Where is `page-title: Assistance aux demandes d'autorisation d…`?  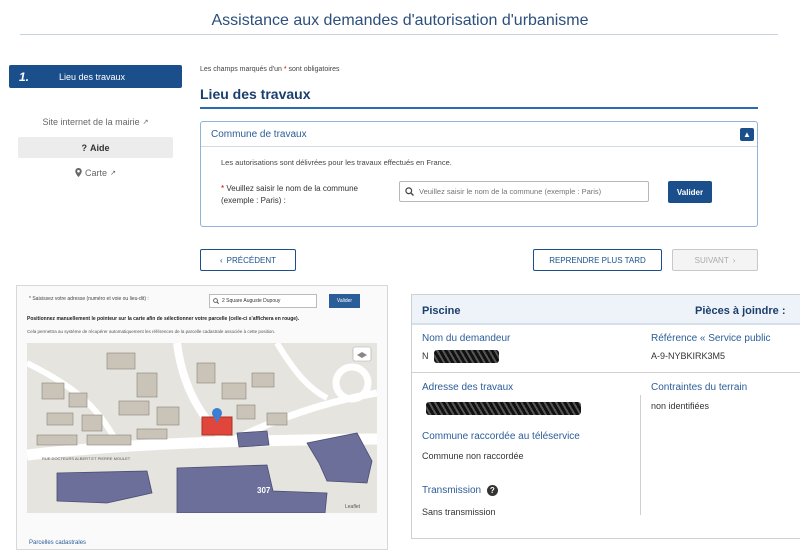
page-title: Assistance aux demandes d'autorisation d… is located at coordinates (400, 20).